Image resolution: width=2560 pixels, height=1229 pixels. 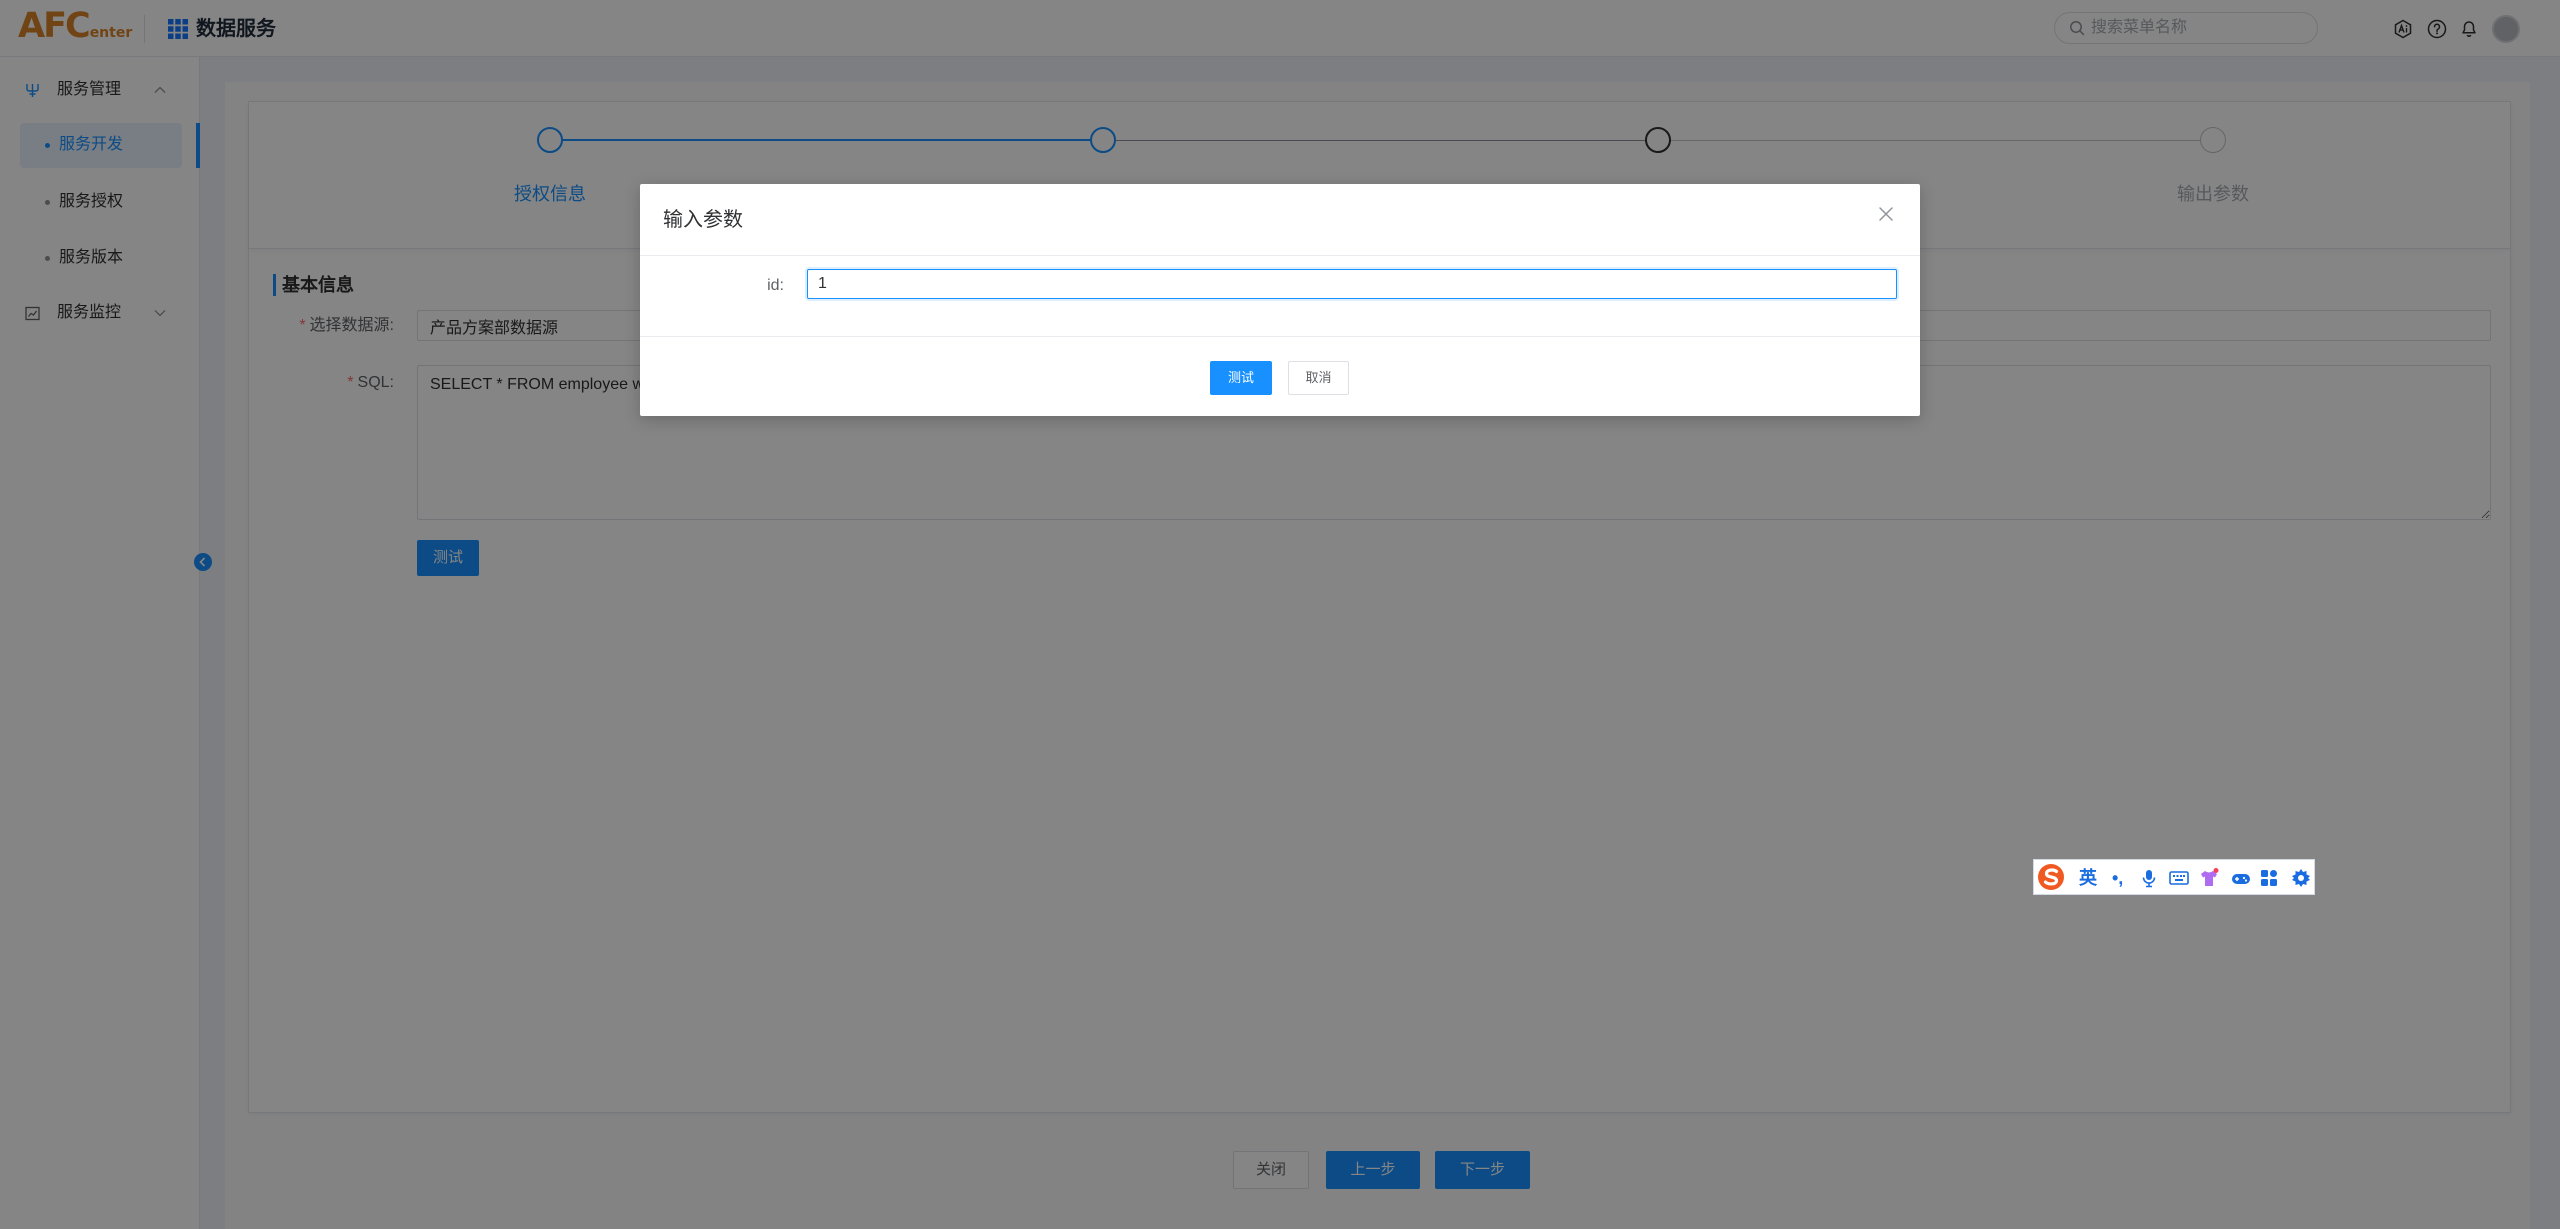 What do you see at coordinates (2149, 878) in the screenshot?
I see `microphone-icon` at bounding box center [2149, 878].